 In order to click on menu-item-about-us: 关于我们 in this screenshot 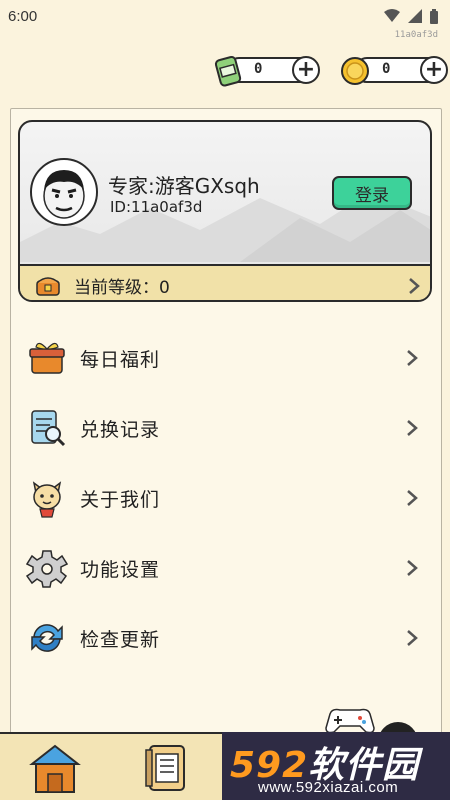, I will do `click(226, 498)`.